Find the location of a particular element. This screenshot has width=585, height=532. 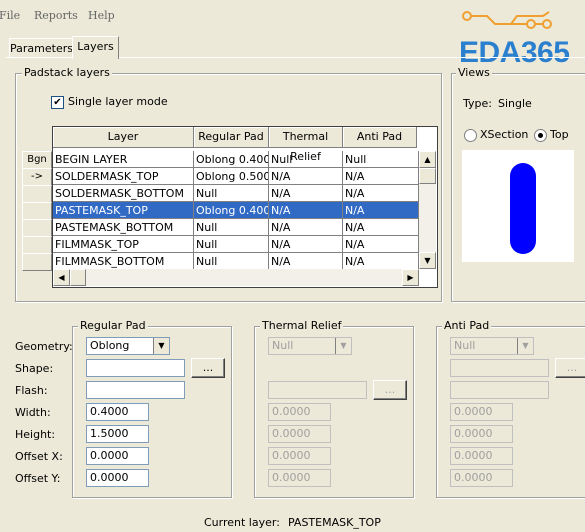

regular-width-input: 0.4000 is located at coordinates (117, 412).